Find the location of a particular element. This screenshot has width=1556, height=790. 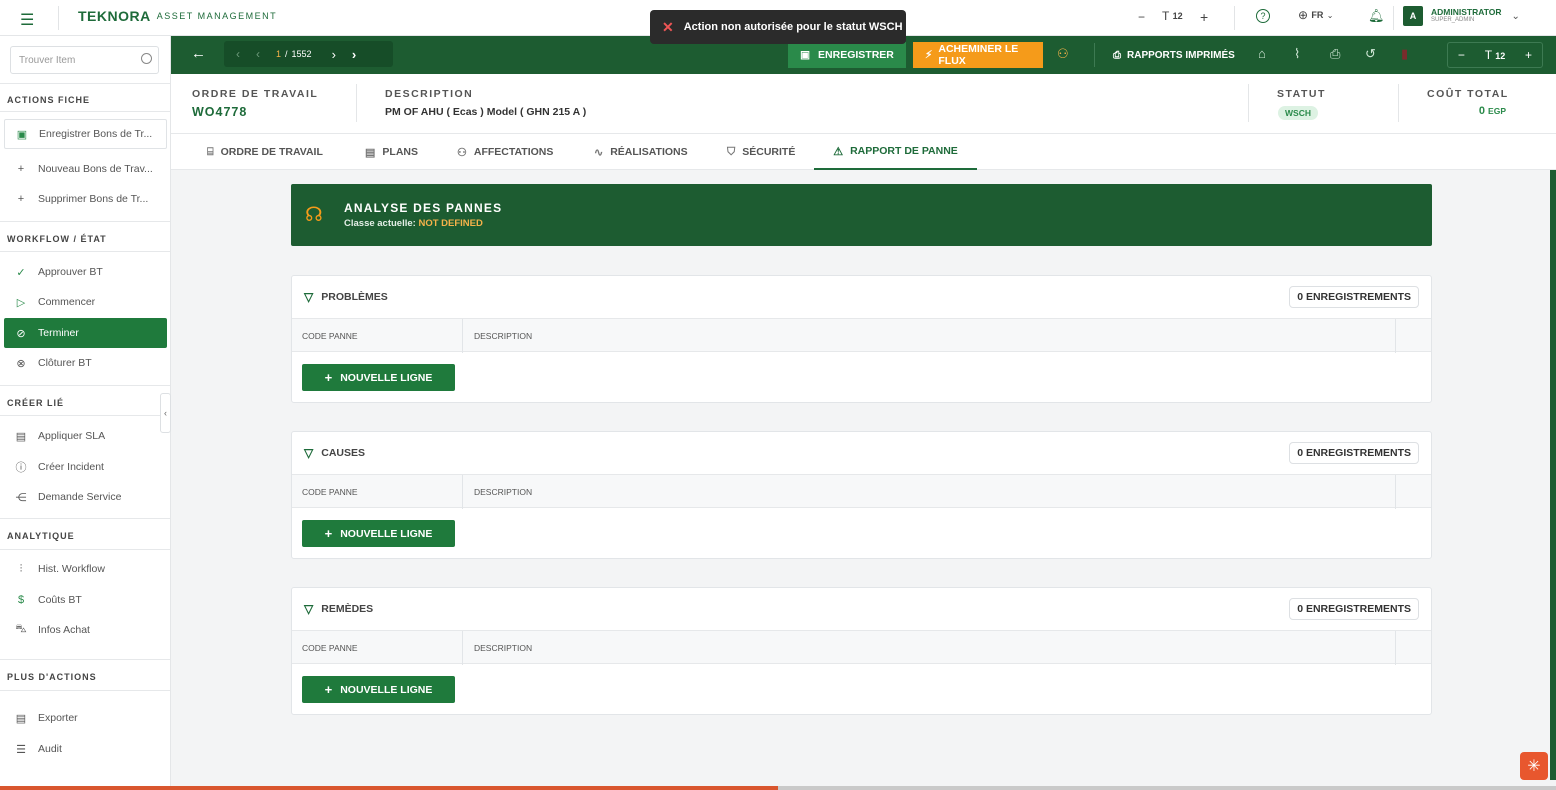

panel-title: ▽ REMÈDES is located at coordinates (339, 609).